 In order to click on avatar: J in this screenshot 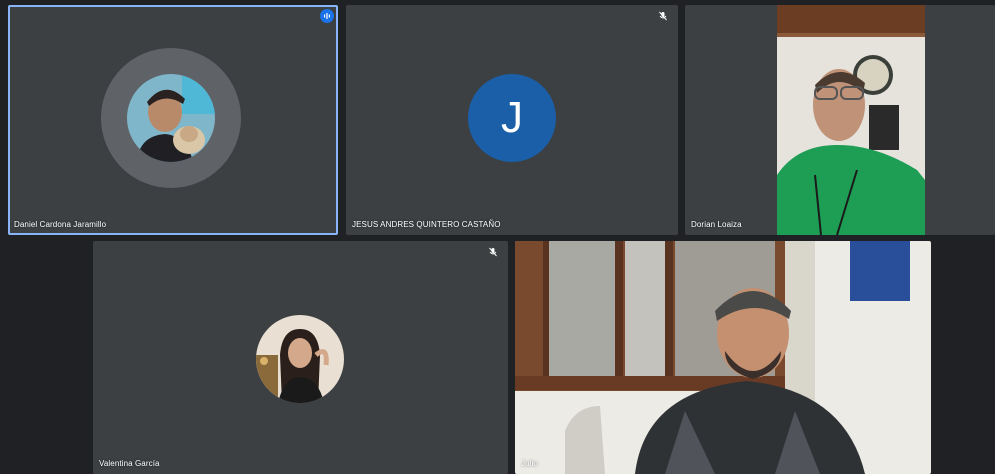, I will do `click(512, 118)`.